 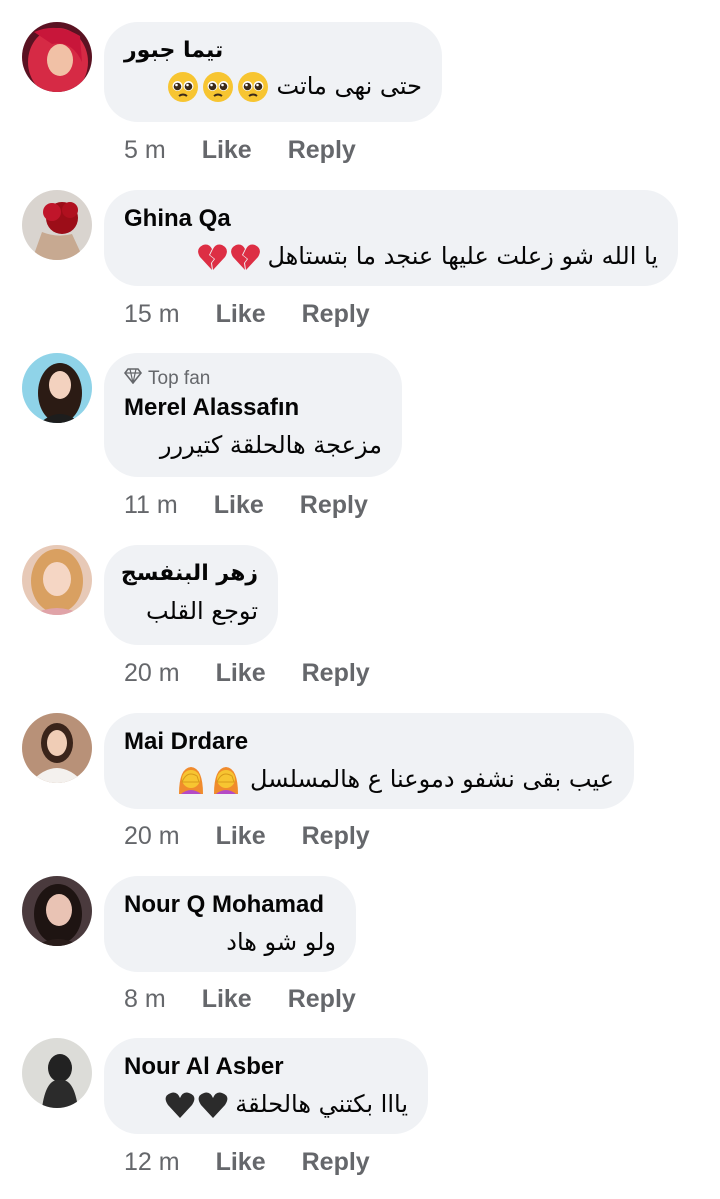 What do you see at coordinates (145, 150) in the screenshot?
I see `comment-time: 5 m` at bounding box center [145, 150].